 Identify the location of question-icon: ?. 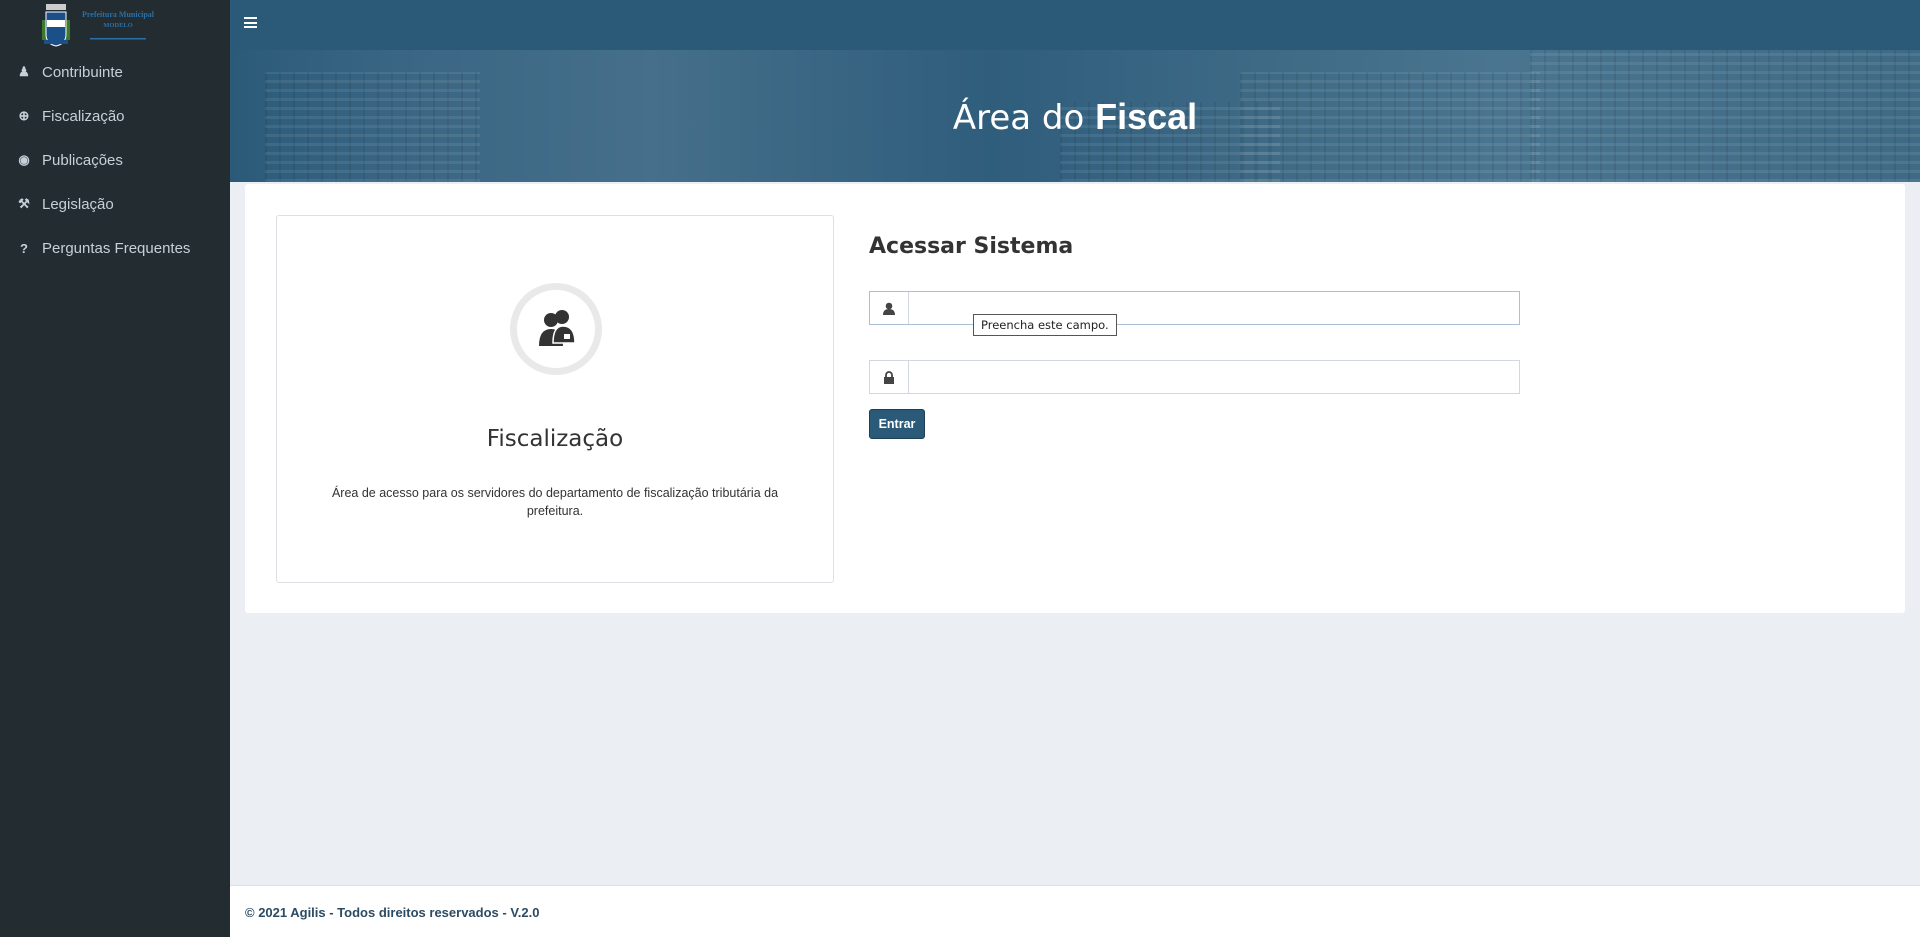
(24, 248).